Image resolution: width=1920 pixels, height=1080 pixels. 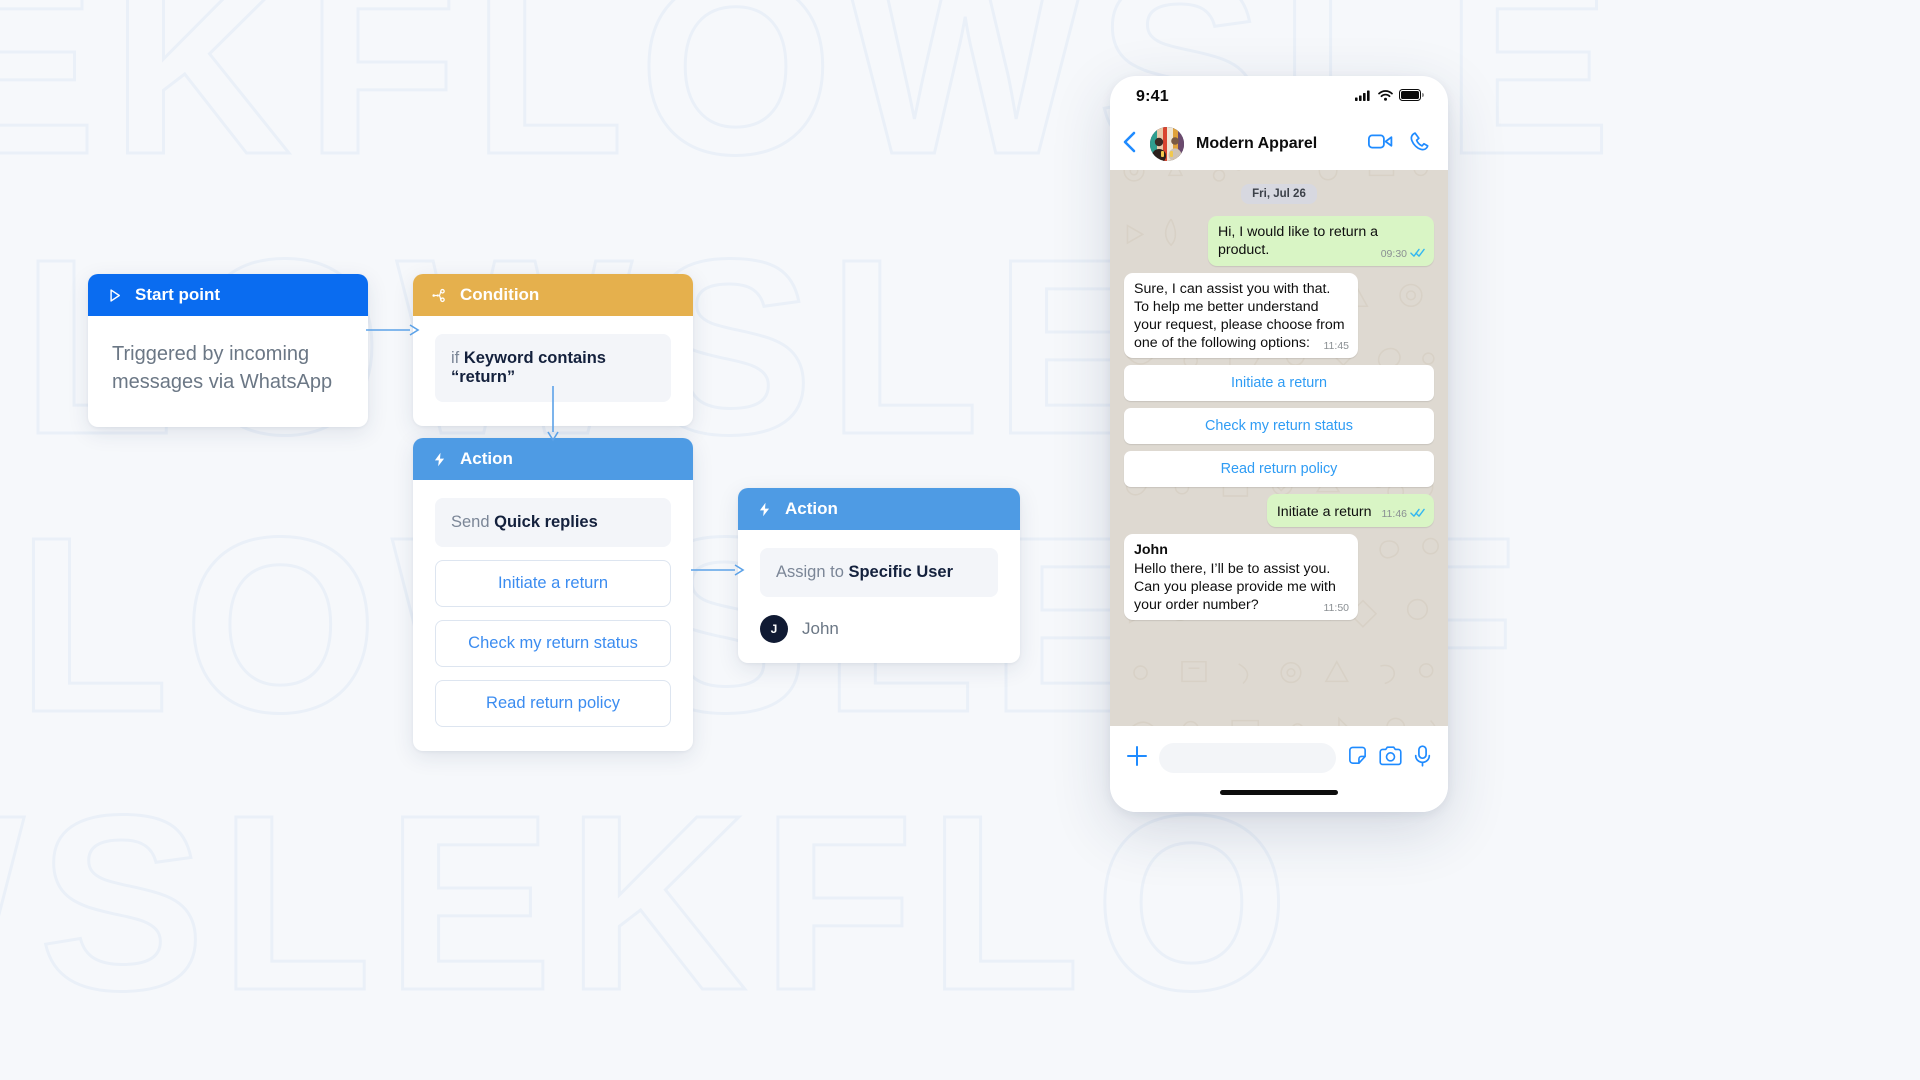 I want to click on action-field: Send Quick replies, so click(x=553, y=522).